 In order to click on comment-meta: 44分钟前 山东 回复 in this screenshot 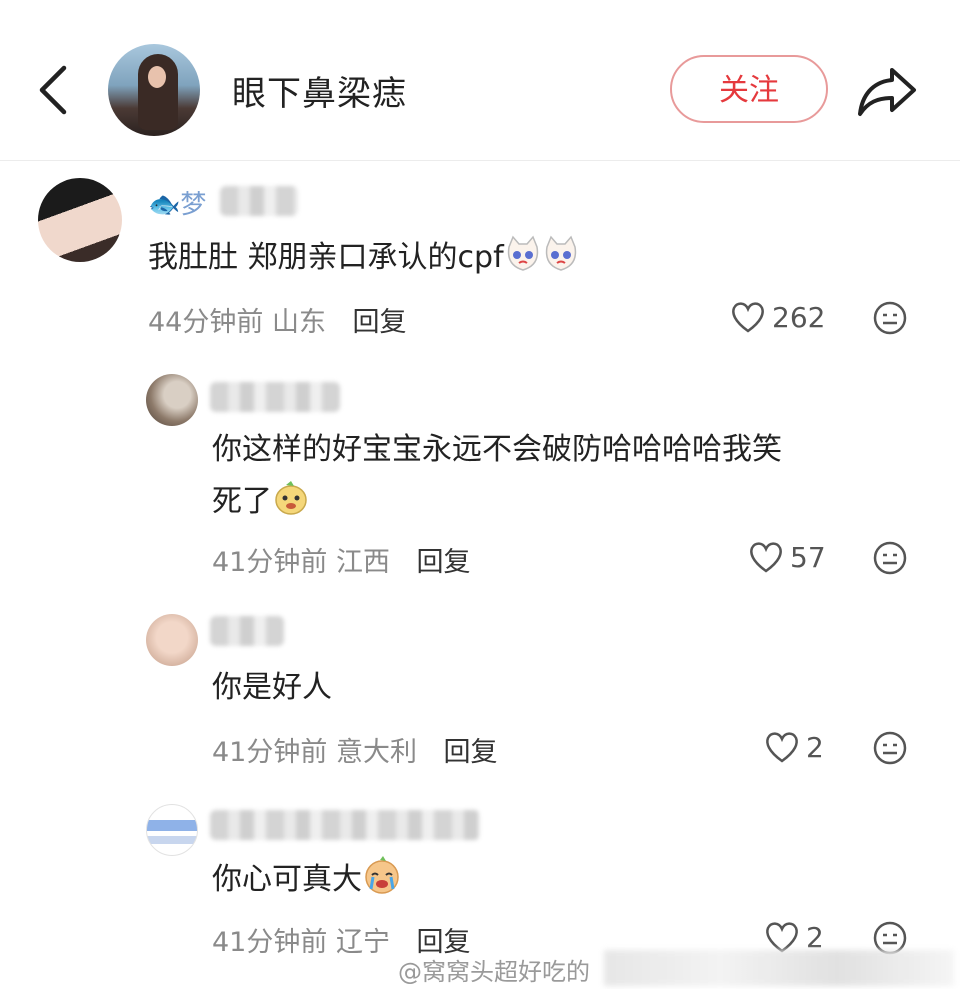, I will do `click(277, 319)`.